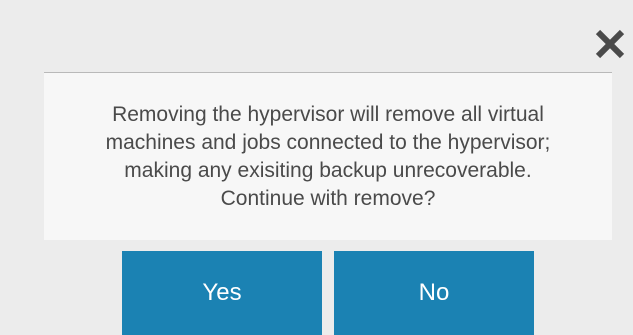 The width and height of the screenshot is (633, 335). I want to click on no-button: No, so click(434, 293).